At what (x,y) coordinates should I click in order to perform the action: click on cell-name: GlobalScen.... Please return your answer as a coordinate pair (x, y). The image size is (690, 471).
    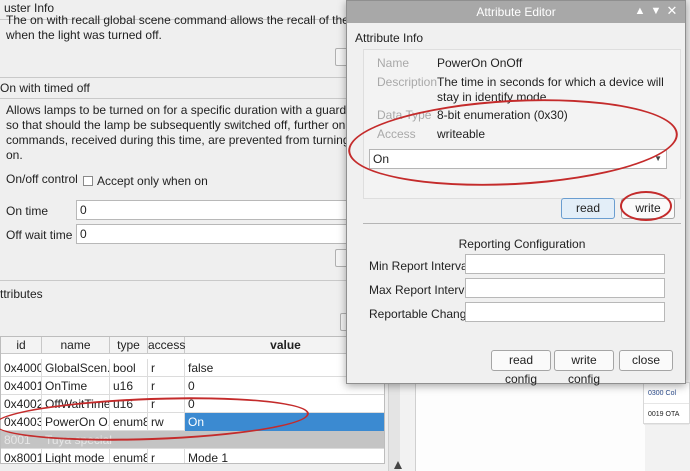
    Looking at the image, I should click on (76, 368).